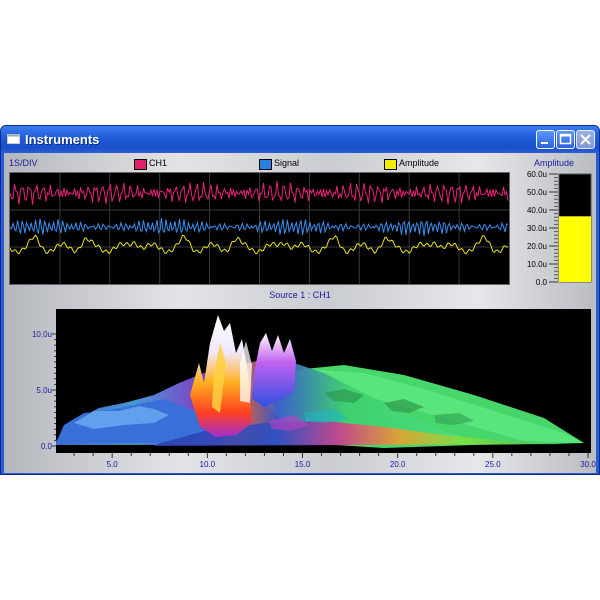  What do you see at coordinates (493, 464) in the screenshot?
I see `spectrum-x-tick-label: 25.0` at bounding box center [493, 464].